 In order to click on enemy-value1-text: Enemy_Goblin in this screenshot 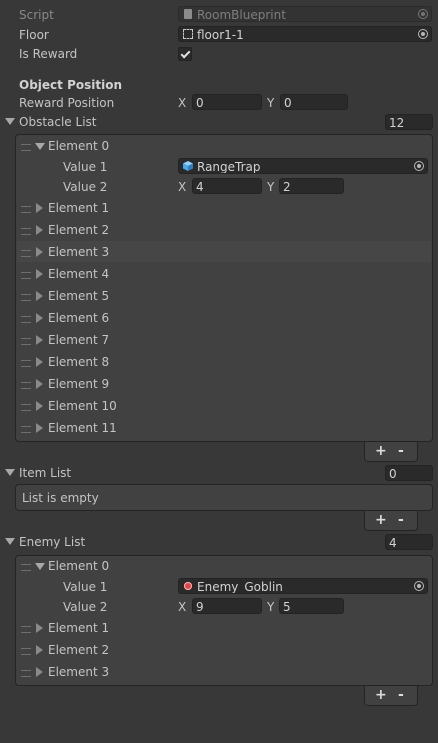, I will do `click(240, 587)`.